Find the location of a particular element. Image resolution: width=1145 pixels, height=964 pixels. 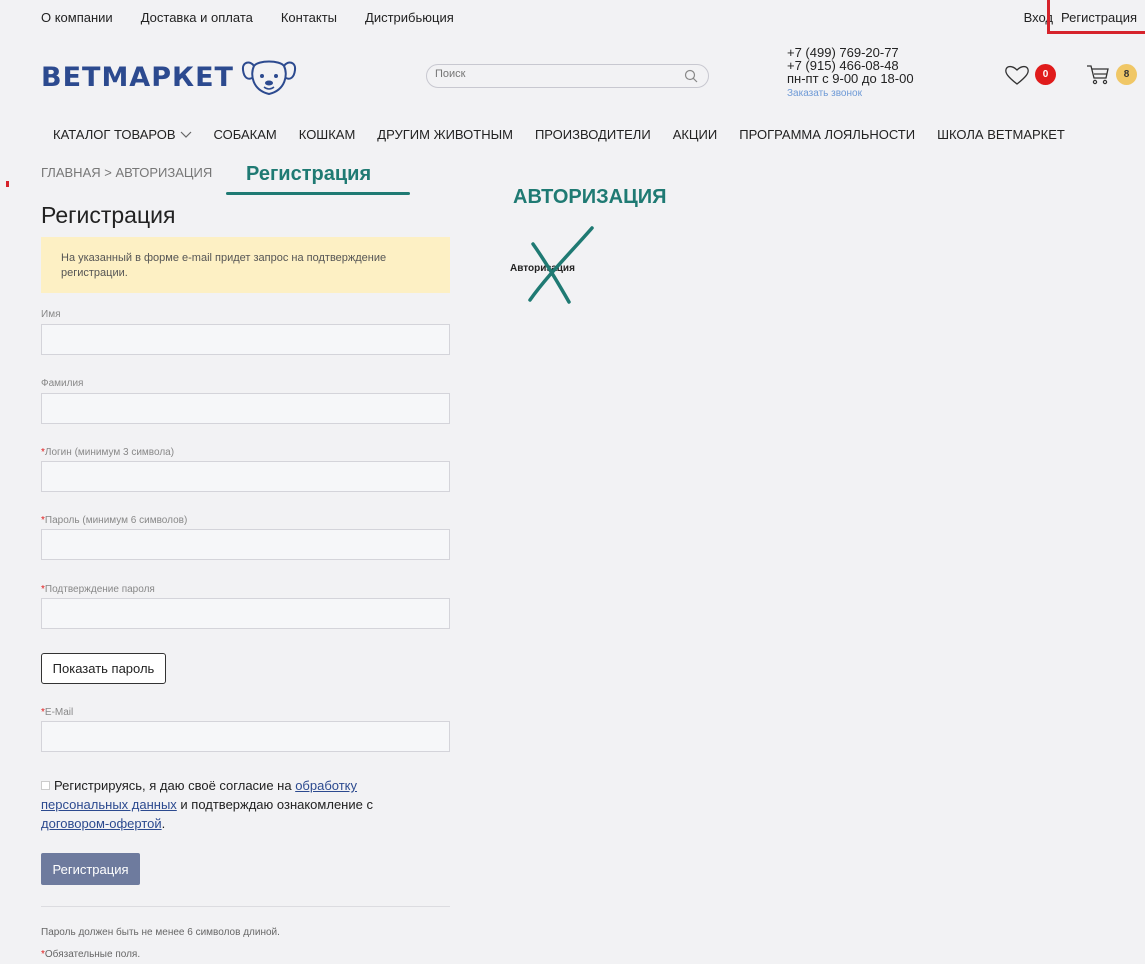

nav-item-school: ШКОЛА ВЕТМАРКЕТ is located at coordinates (1001, 134).